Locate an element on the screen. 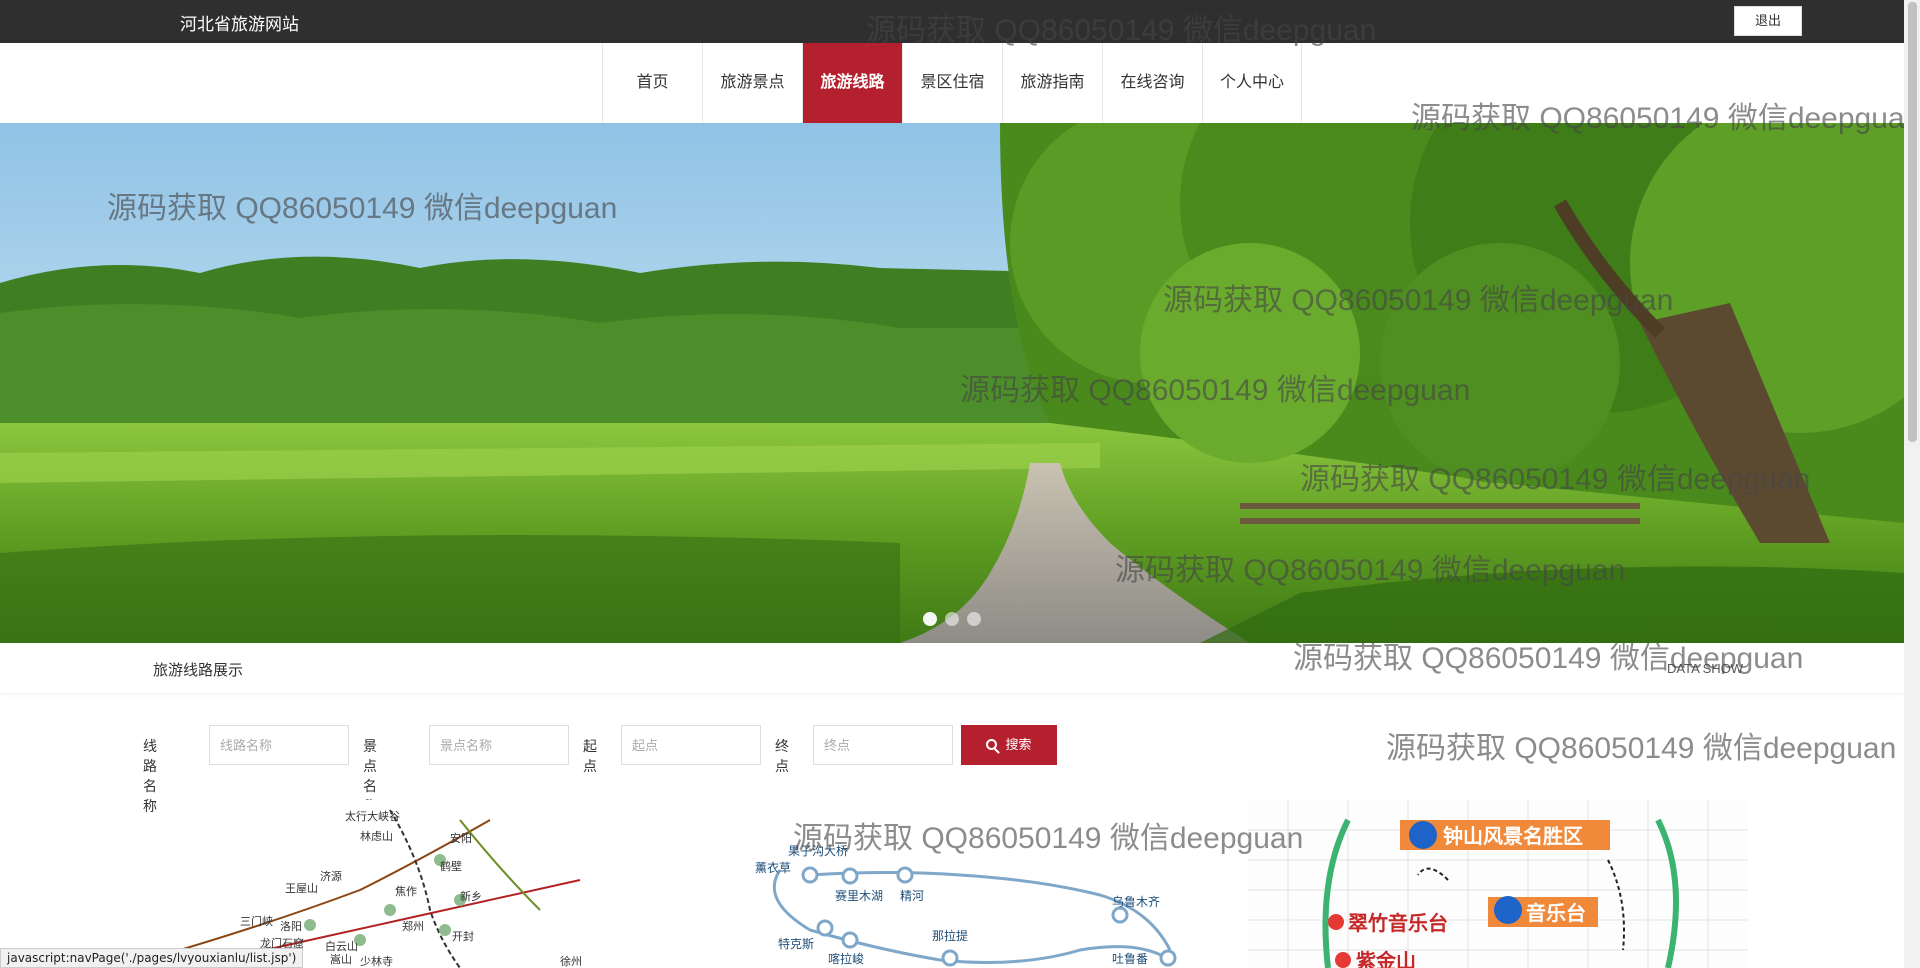 This screenshot has width=1920, height=968. start-input is located at coordinates (691, 745).